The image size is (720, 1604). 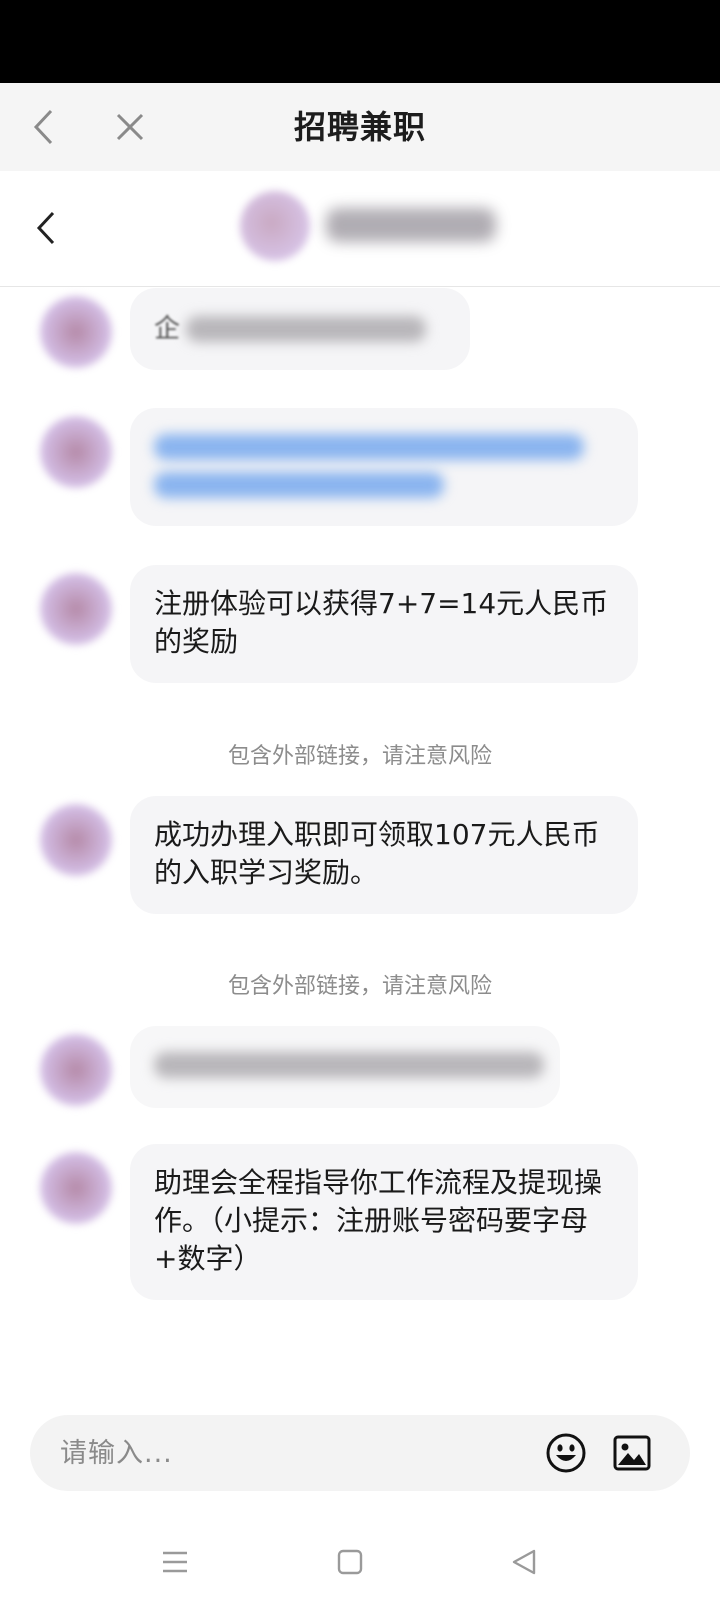 What do you see at coordinates (411, 225) in the screenshot?
I see `contact-name-blurred` at bounding box center [411, 225].